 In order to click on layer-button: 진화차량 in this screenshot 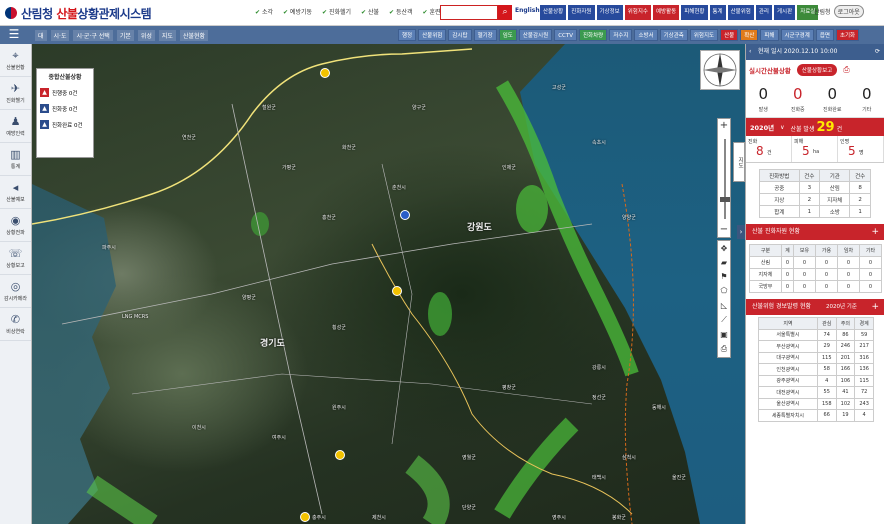, I will do `click(593, 35)`.